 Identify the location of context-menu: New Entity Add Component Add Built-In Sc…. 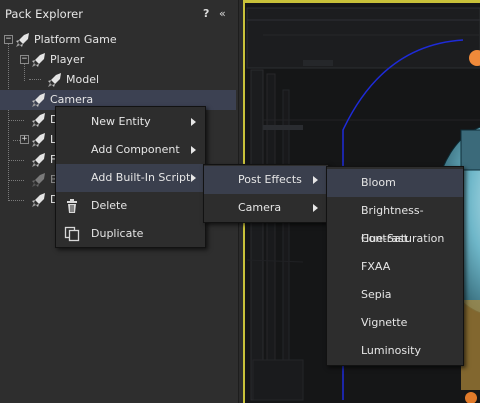
(130, 177).